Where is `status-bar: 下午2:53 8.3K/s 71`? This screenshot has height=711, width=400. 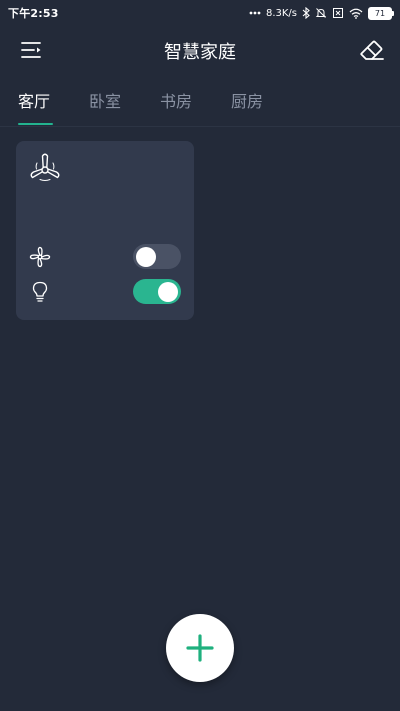
status-bar: 下午2:53 8.3K/s 71 is located at coordinates (200, 13).